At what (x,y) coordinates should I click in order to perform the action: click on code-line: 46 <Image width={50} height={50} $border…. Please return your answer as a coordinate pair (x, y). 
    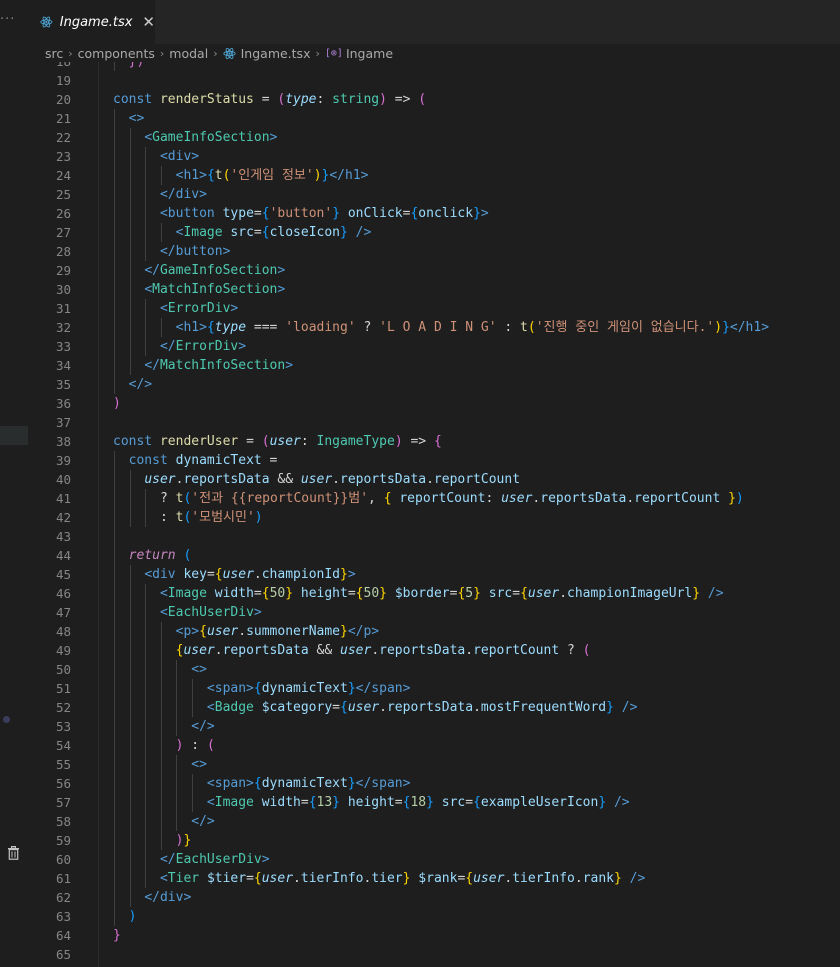
    Looking at the image, I should click on (435, 593).